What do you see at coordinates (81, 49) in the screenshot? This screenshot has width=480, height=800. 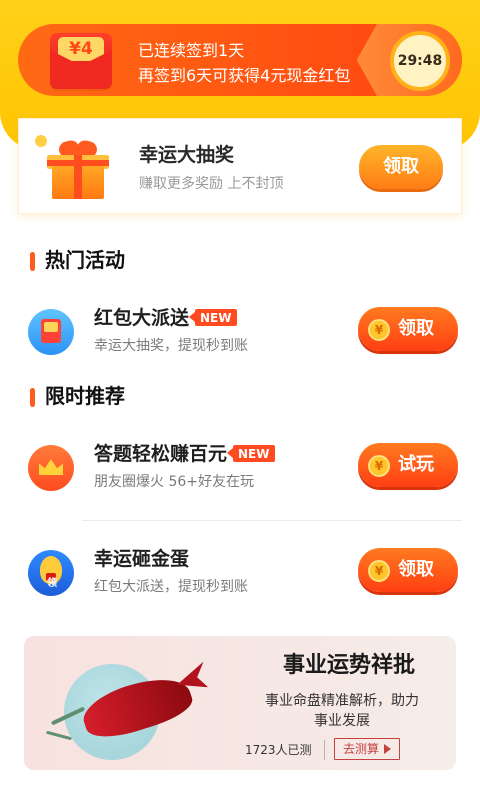 I see `reward-amount-badge: ¥4` at bounding box center [81, 49].